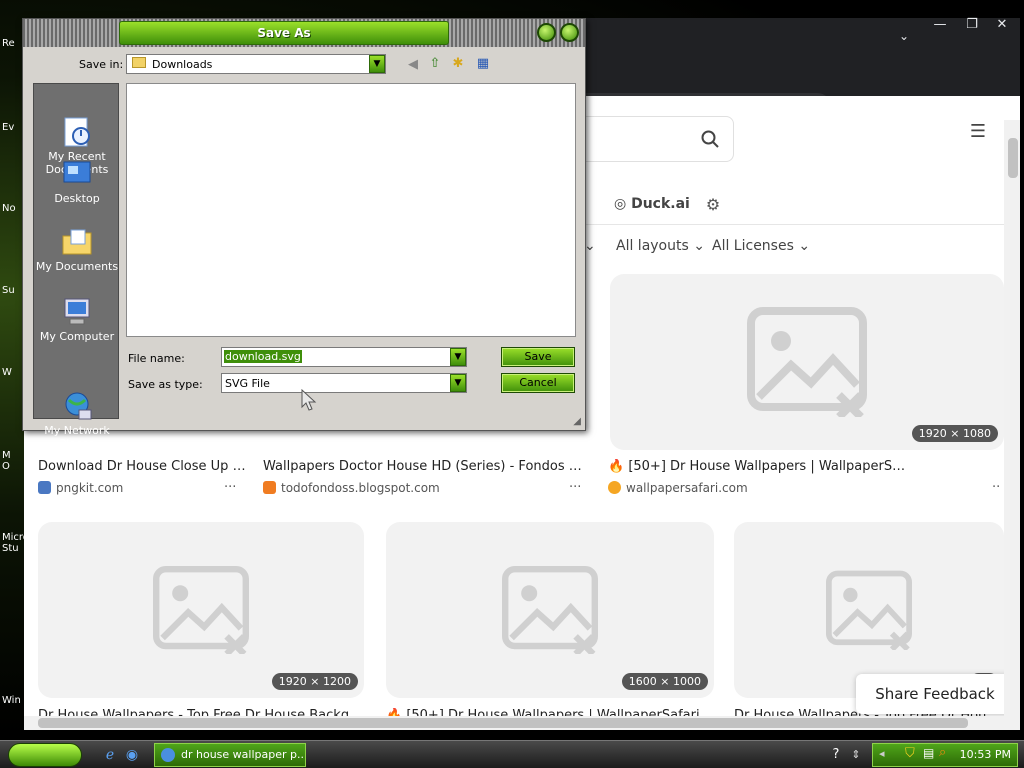 The width and height of the screenshot is (1024, 768). Describe the element at coordinates (77, 172) in the screenshot. I see `desktop-icon` at that location.